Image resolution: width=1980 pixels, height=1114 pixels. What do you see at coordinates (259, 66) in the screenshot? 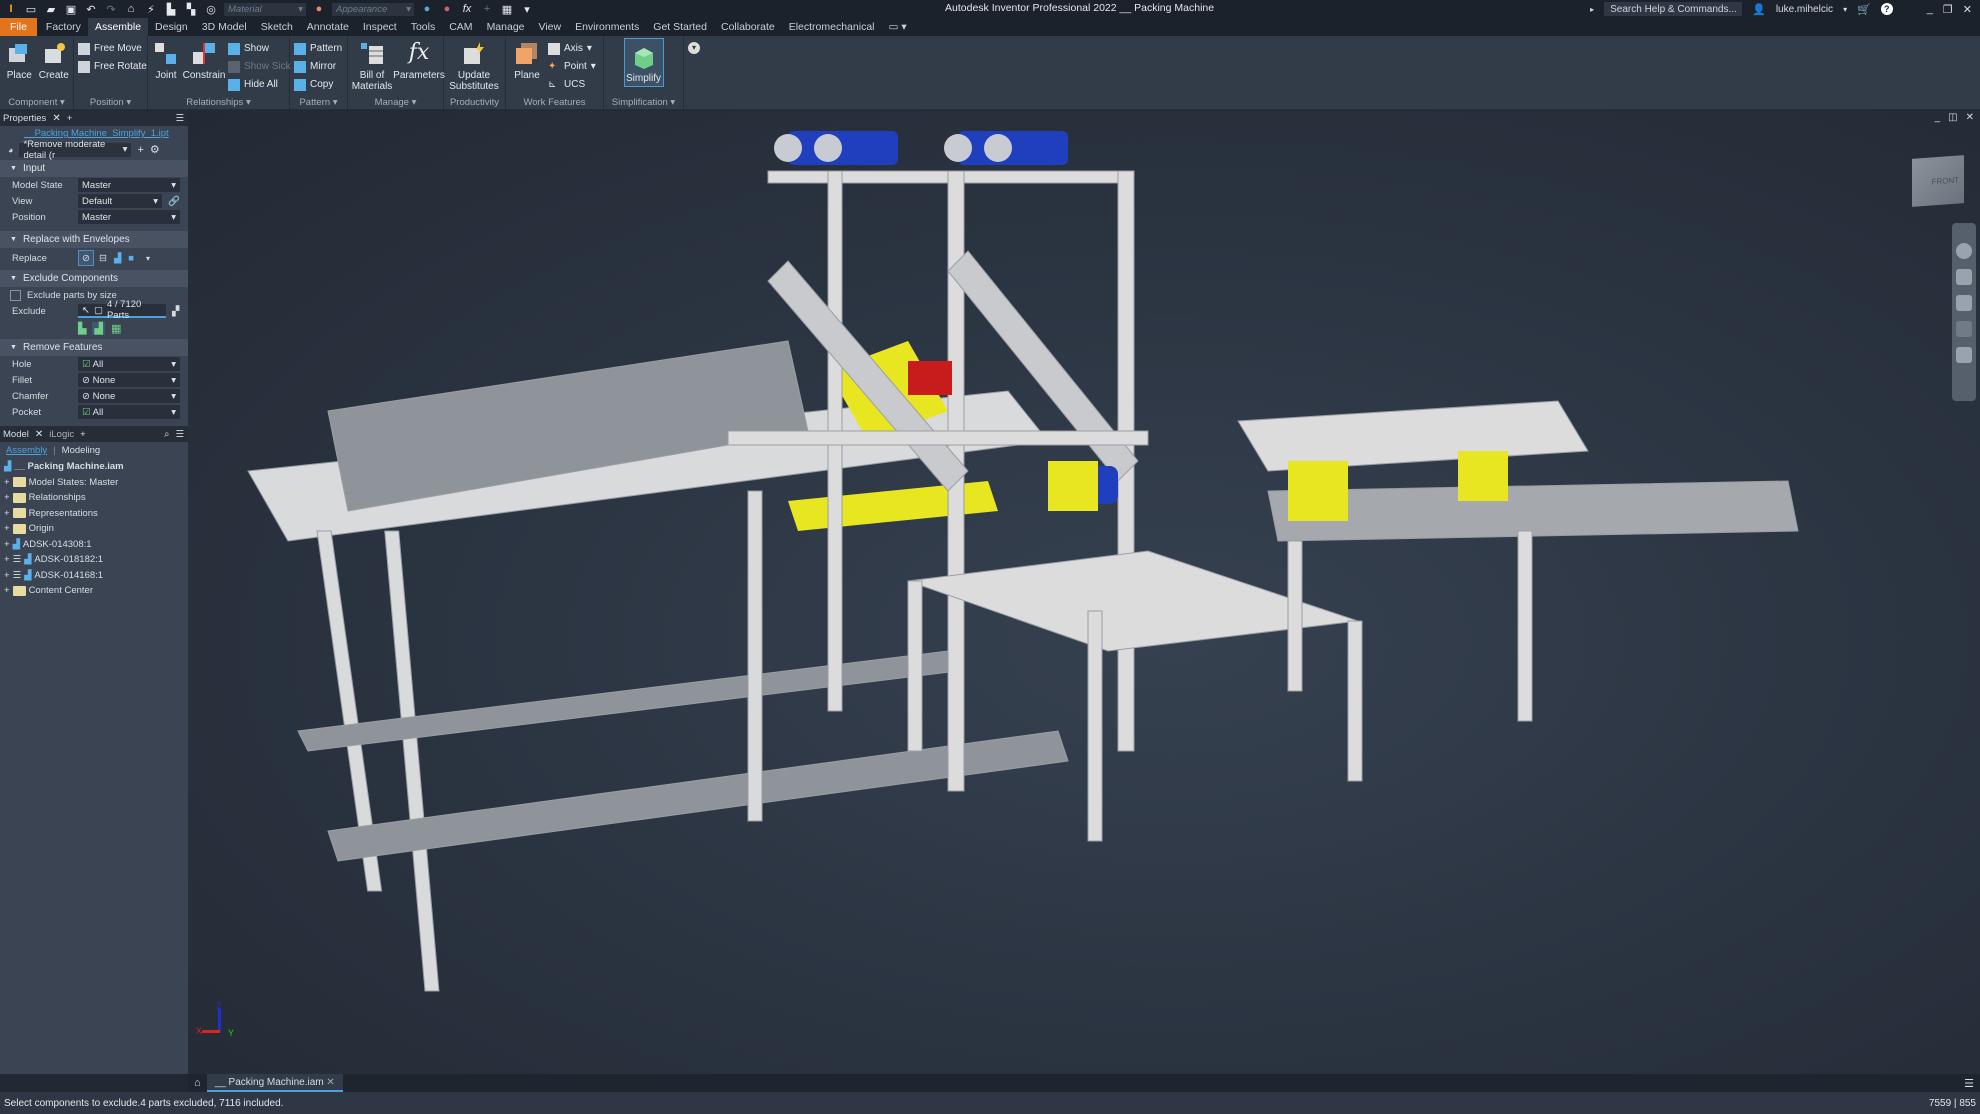
I see `show-sick-button: Show Sick` at bounding box center [259, 66].